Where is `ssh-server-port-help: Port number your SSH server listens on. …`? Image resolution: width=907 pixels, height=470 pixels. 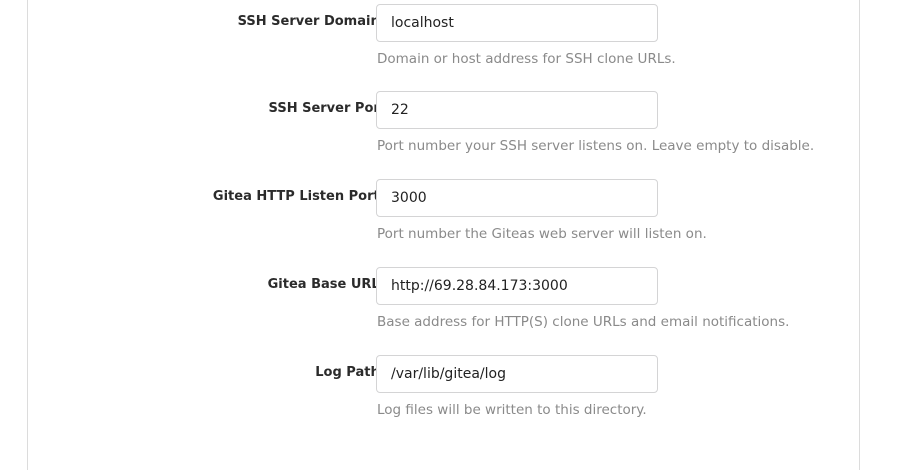 ssh-server-port-help: Port number your SSH server listens on. … is located at coordinates (596, 146).